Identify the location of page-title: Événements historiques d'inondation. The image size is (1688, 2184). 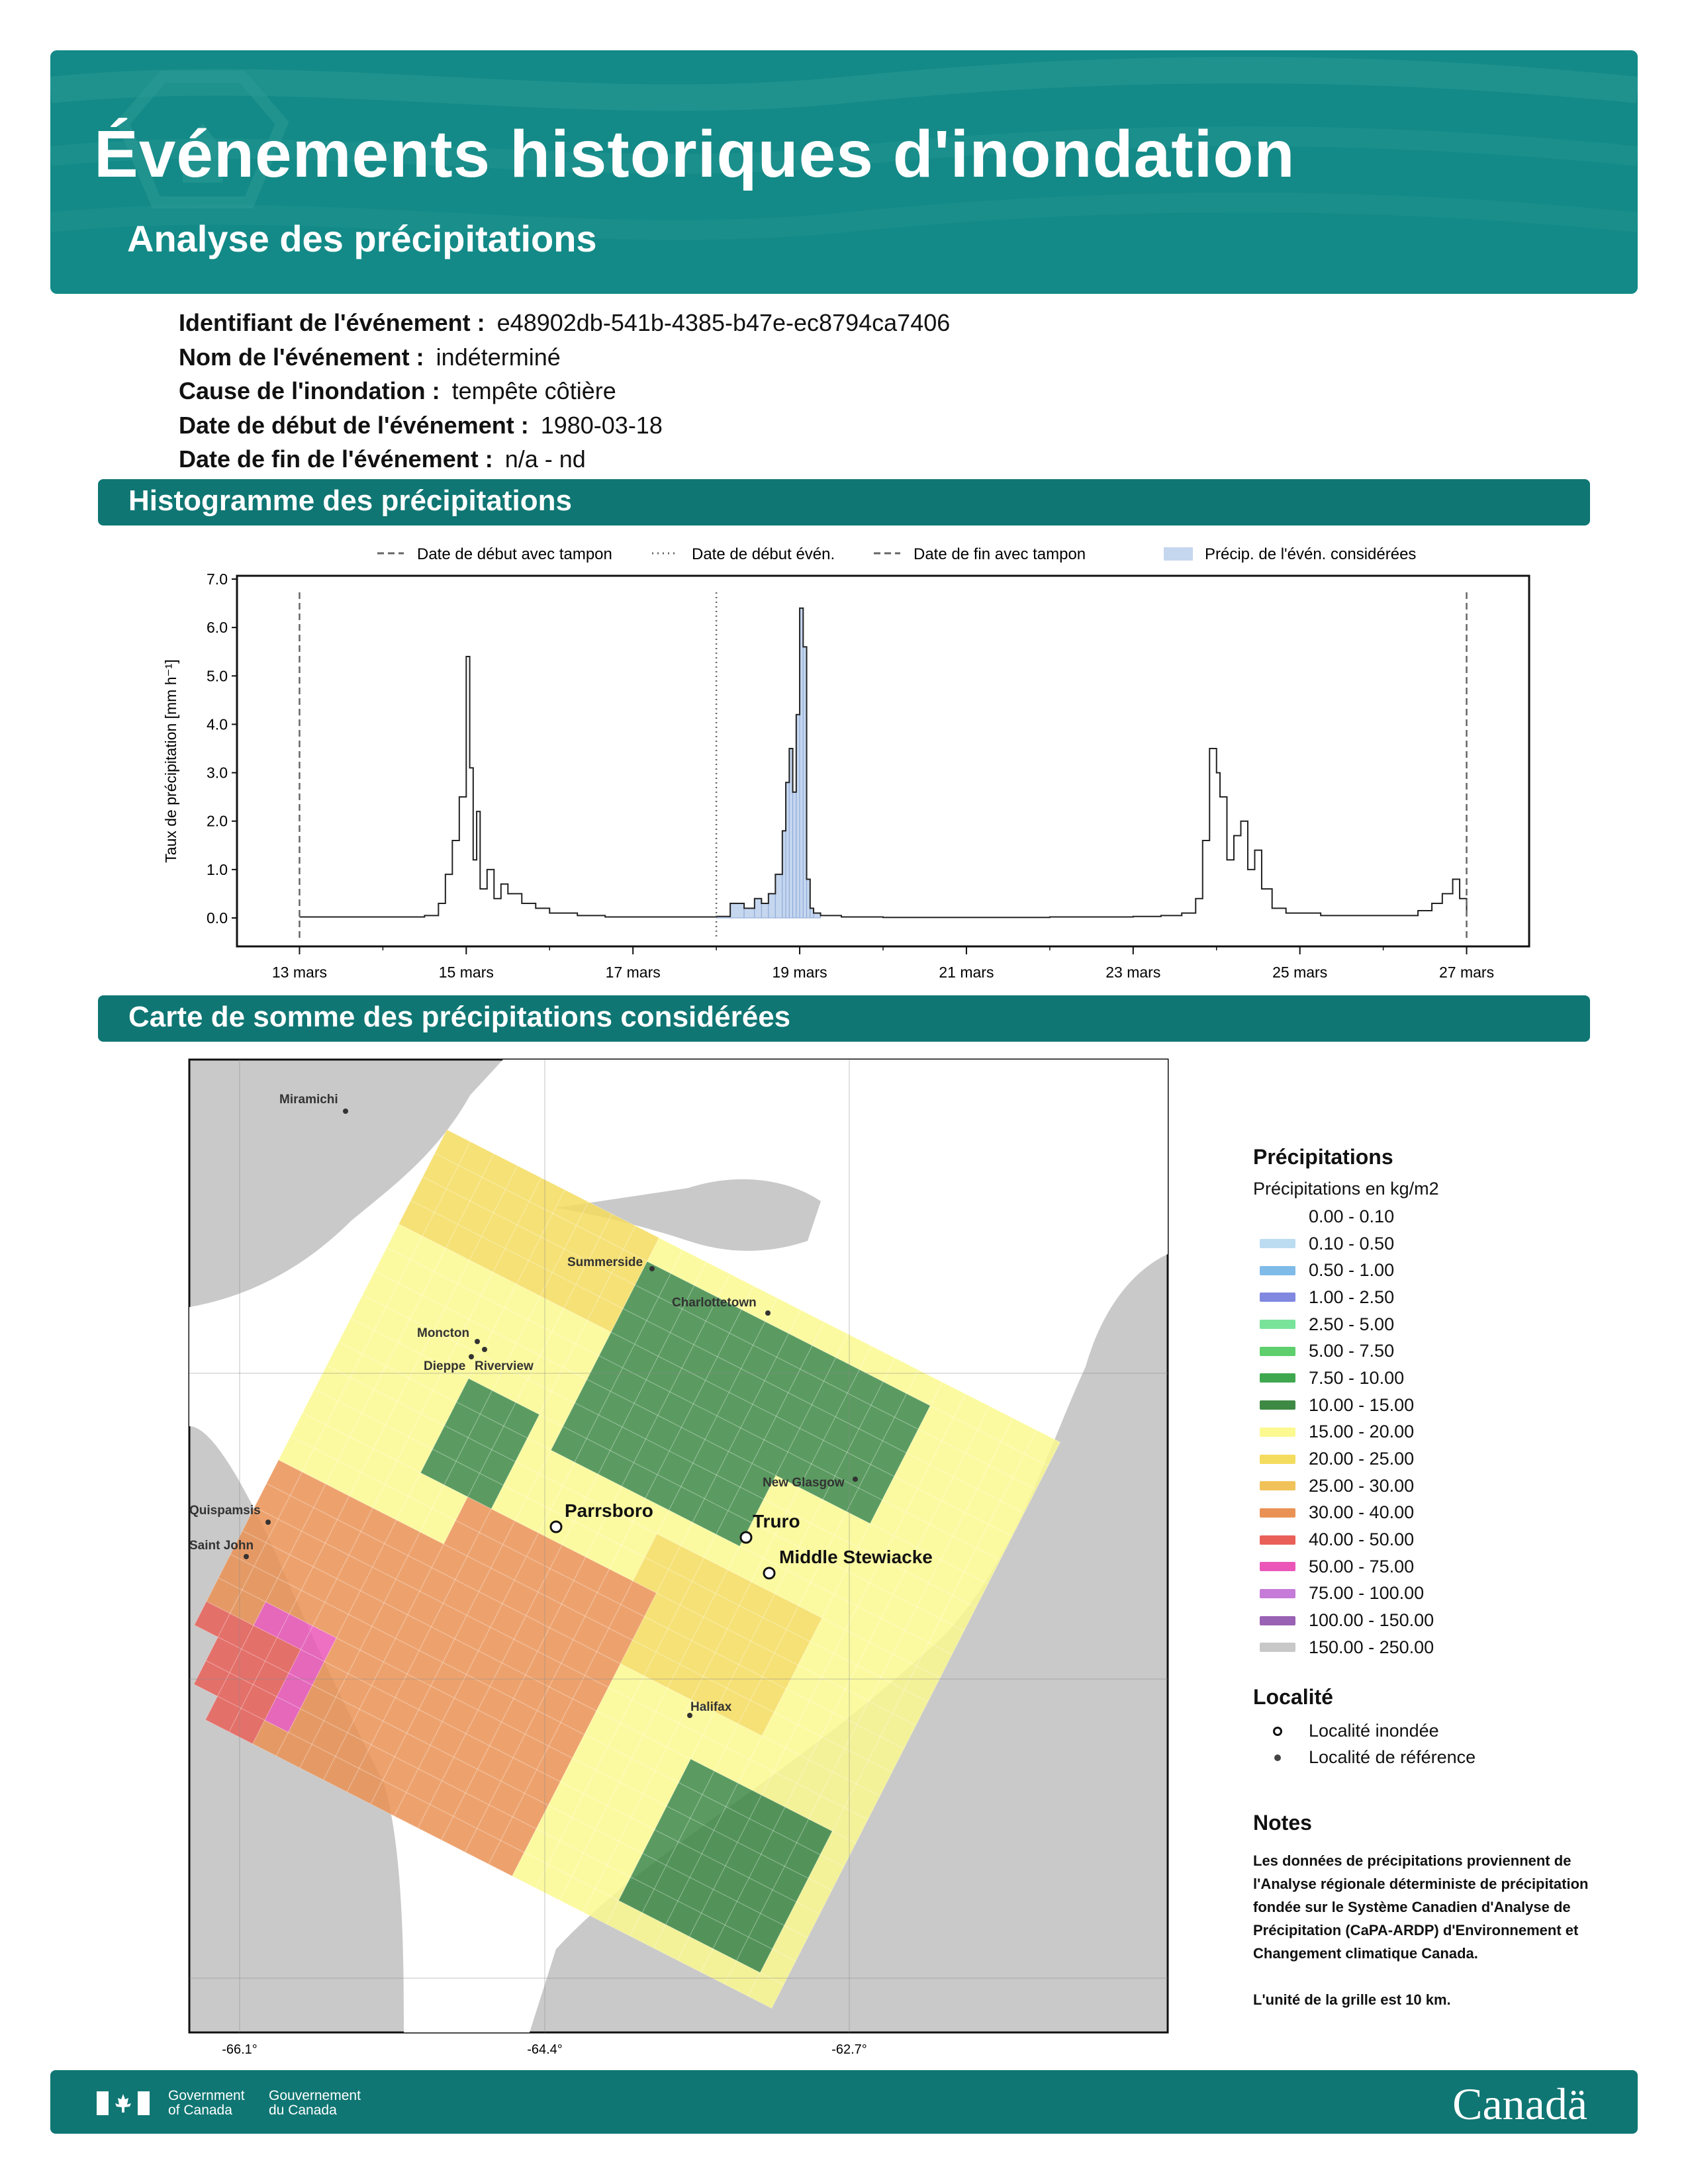
(694, 154).